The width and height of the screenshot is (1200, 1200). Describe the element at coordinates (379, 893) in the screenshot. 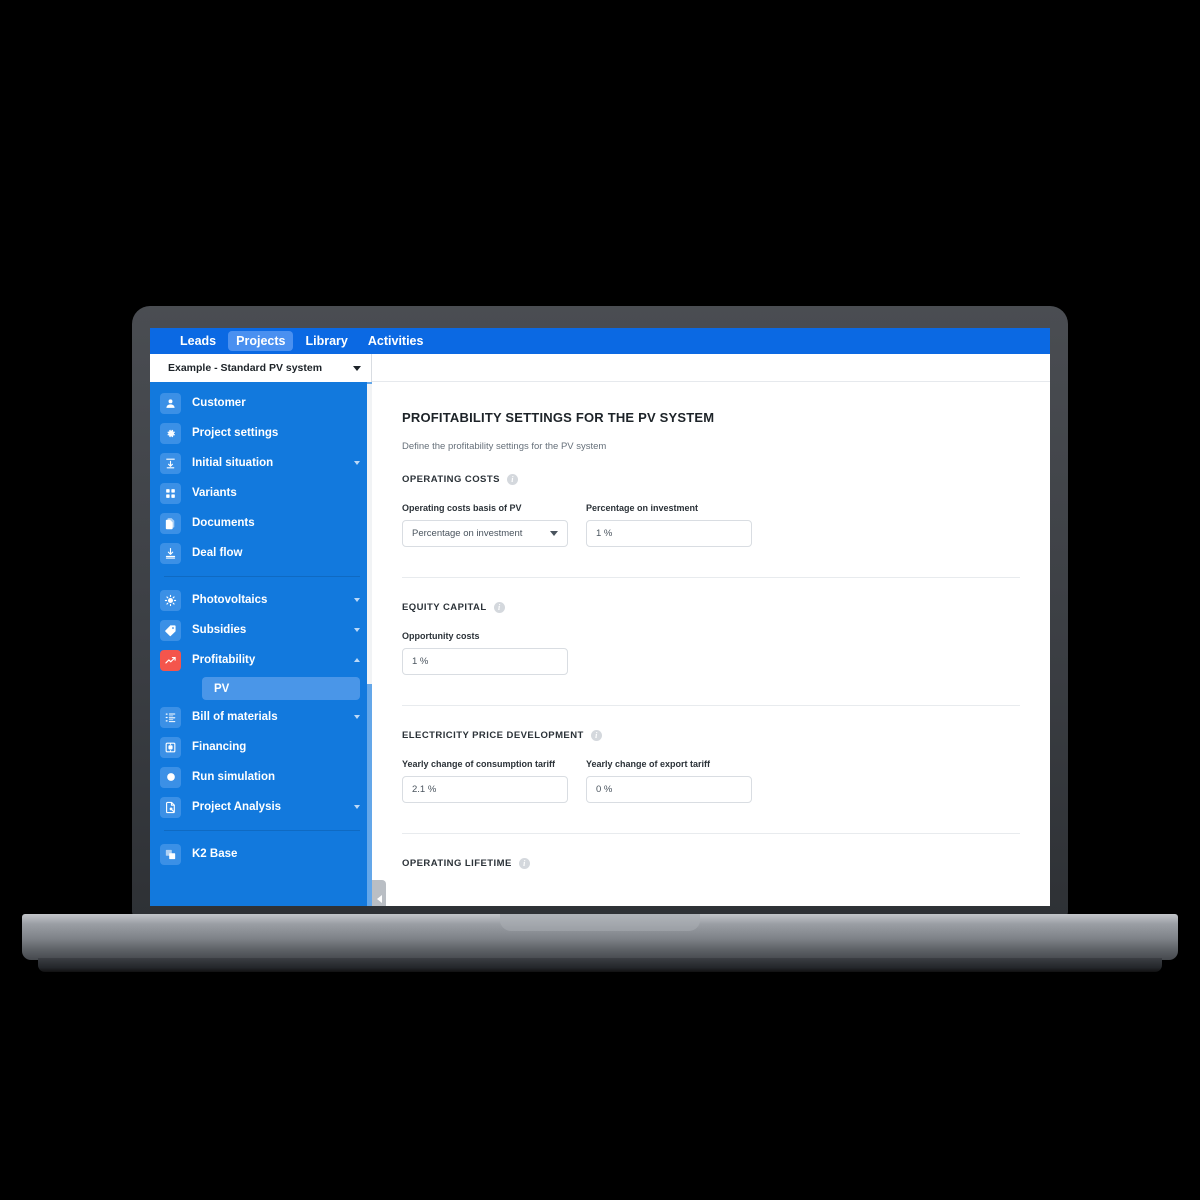

I see `sidebar-collapse-handle` at that location.